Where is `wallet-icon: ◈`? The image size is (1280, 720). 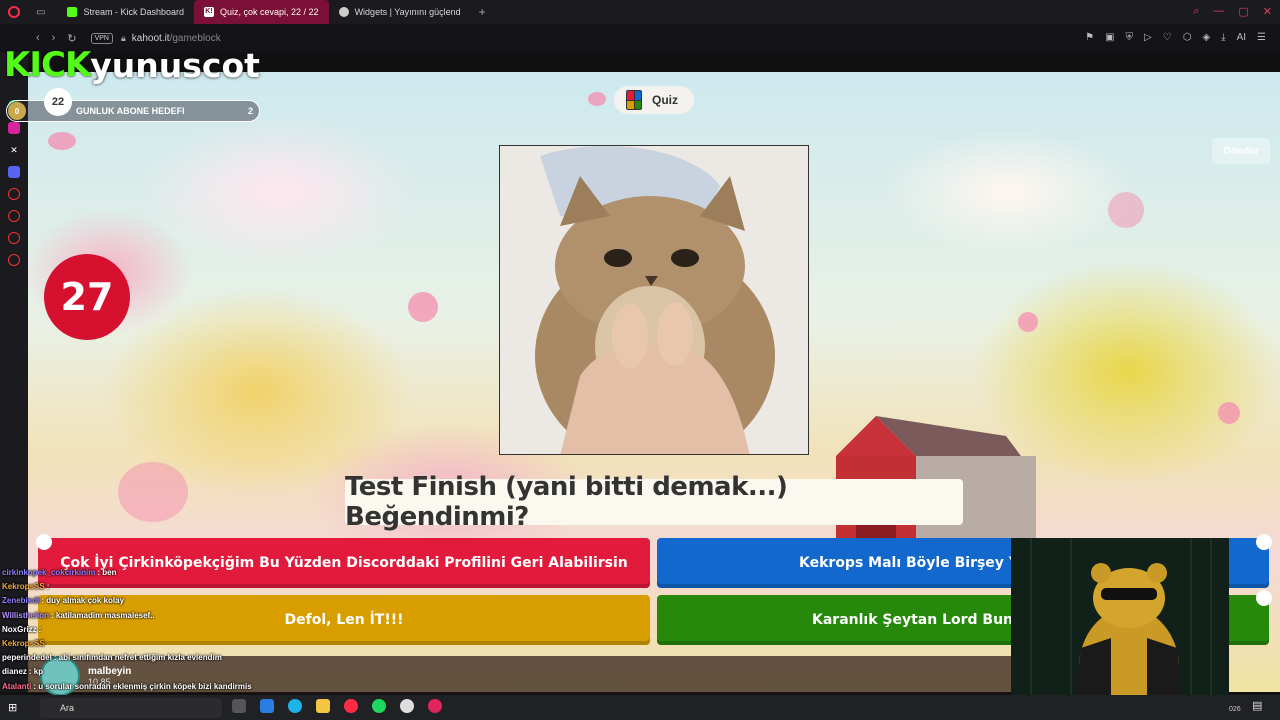 wallet-icon: ◈ is located at coordinates (1206, 37).